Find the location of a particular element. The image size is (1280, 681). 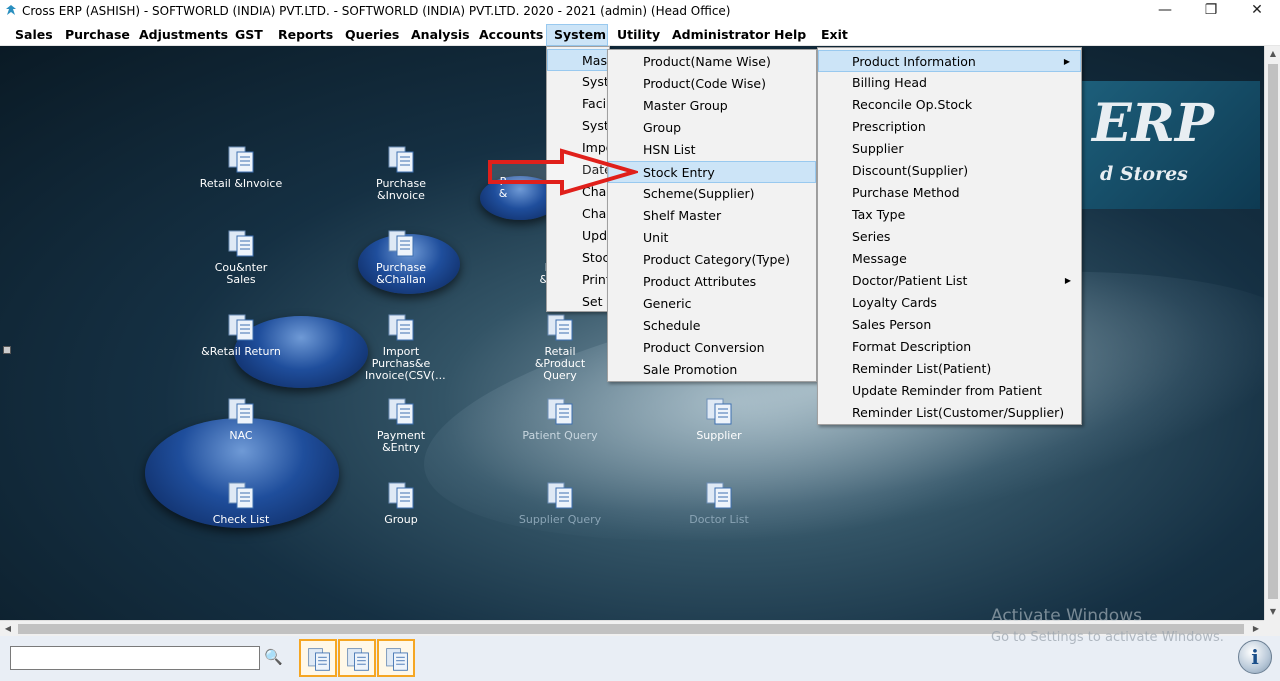

shortcut-retail-product-query: Retail &Product Query is located at coordinates (560, 347).